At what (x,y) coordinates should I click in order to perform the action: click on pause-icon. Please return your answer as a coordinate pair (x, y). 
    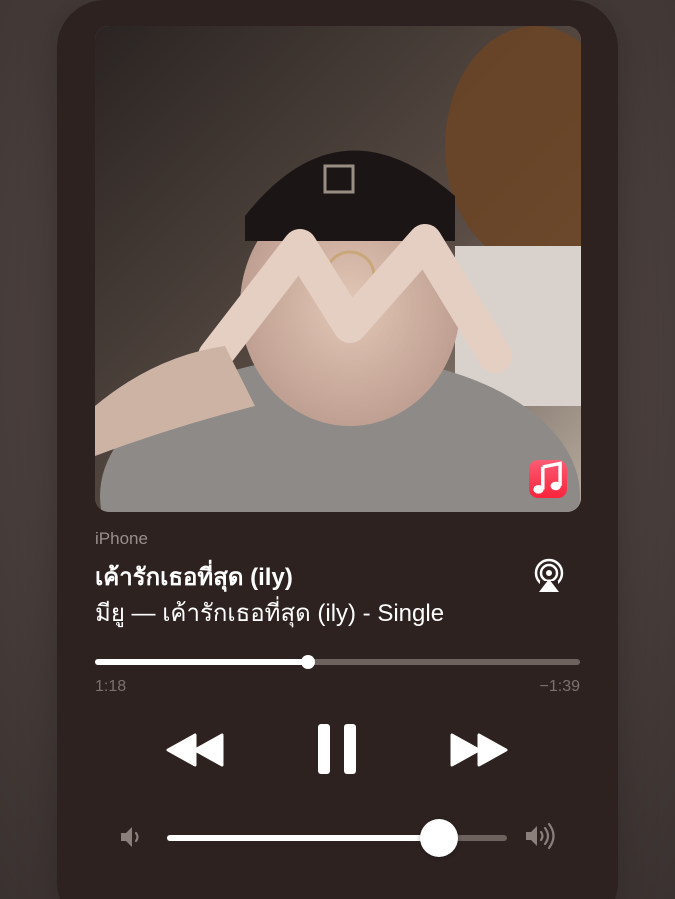
    Looking at the image, I should click on (337, 749).